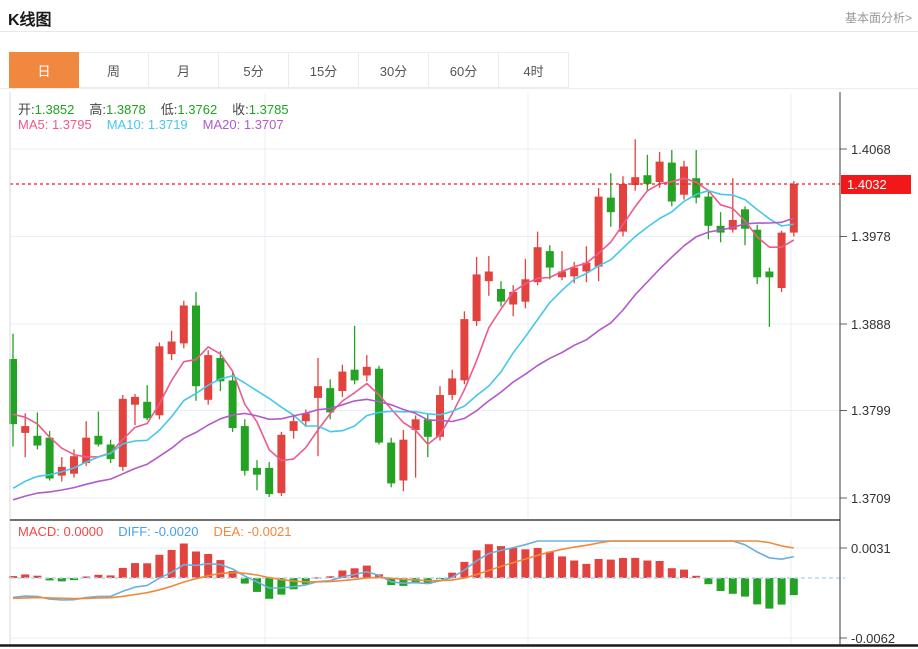 The image size is (918, 649). What do you see at coordinates (252, 531) in the screenshot?
I see `macd-item: DEA: -0.0021` at bounding box center [252, 531].